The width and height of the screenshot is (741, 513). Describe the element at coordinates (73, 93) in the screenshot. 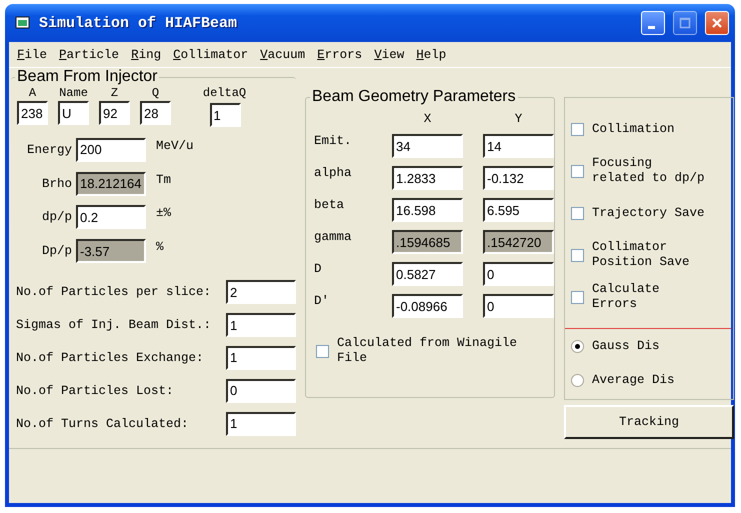

I see `field-label: Name` at that location.